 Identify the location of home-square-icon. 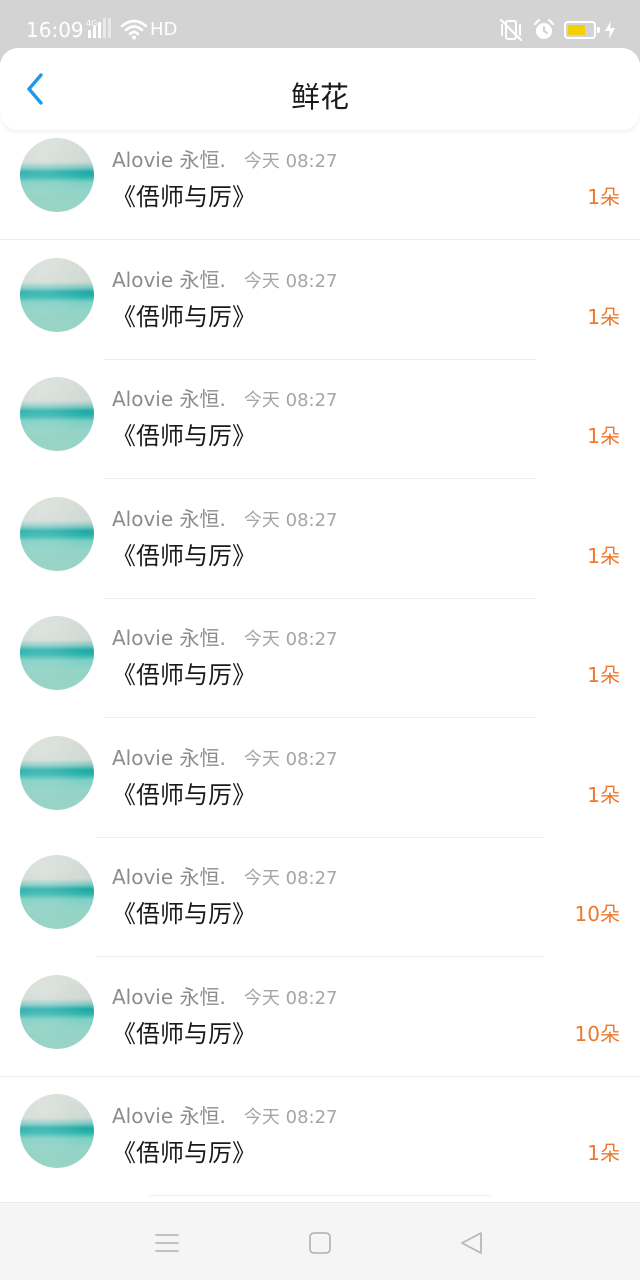
(320, 1243).